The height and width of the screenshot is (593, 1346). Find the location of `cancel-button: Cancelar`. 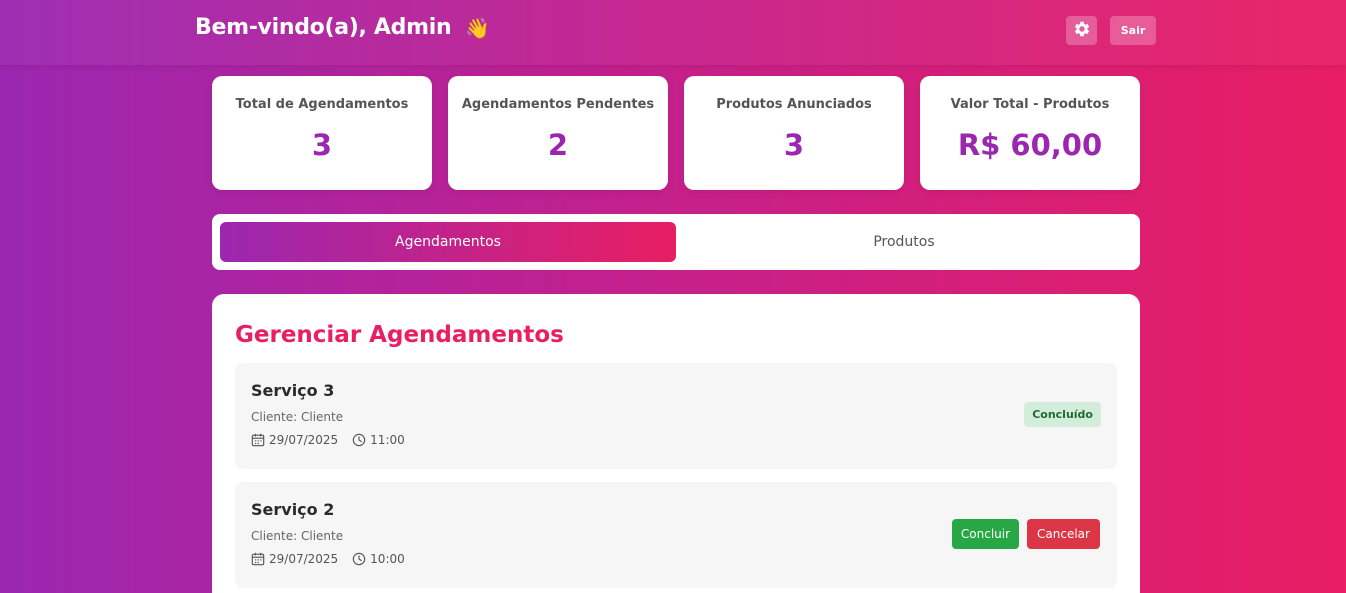

cancel-button: Cancelar is located at coordinates (1063, 534).